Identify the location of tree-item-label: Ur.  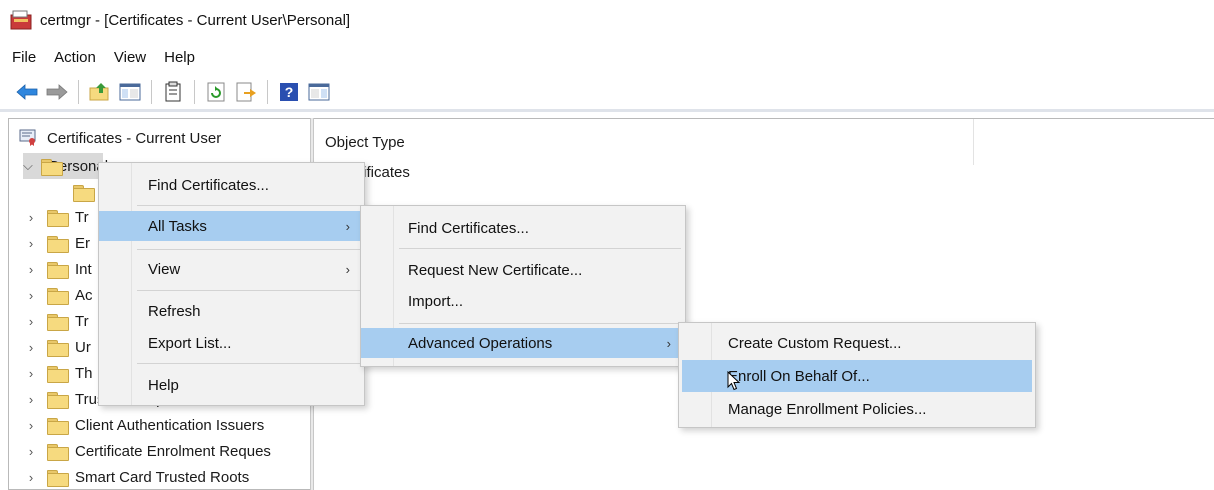
(83, 347).